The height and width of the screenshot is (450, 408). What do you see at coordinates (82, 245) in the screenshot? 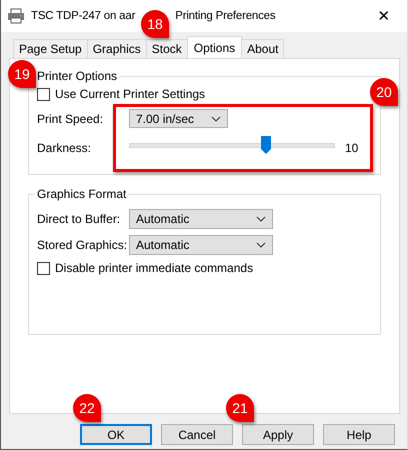
I see `field-label: Stored Graphics:` at bounding box center [82, 245].